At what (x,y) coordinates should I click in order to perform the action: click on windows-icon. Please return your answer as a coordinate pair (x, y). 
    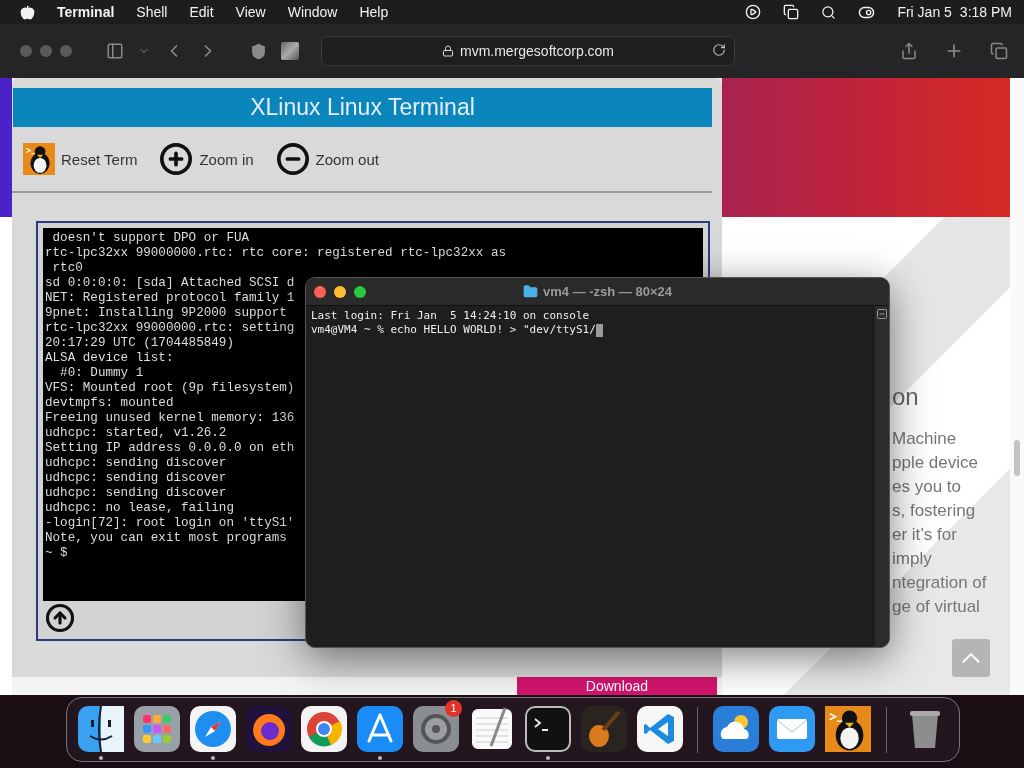
    Looking at the image, I should click on (791, 12).